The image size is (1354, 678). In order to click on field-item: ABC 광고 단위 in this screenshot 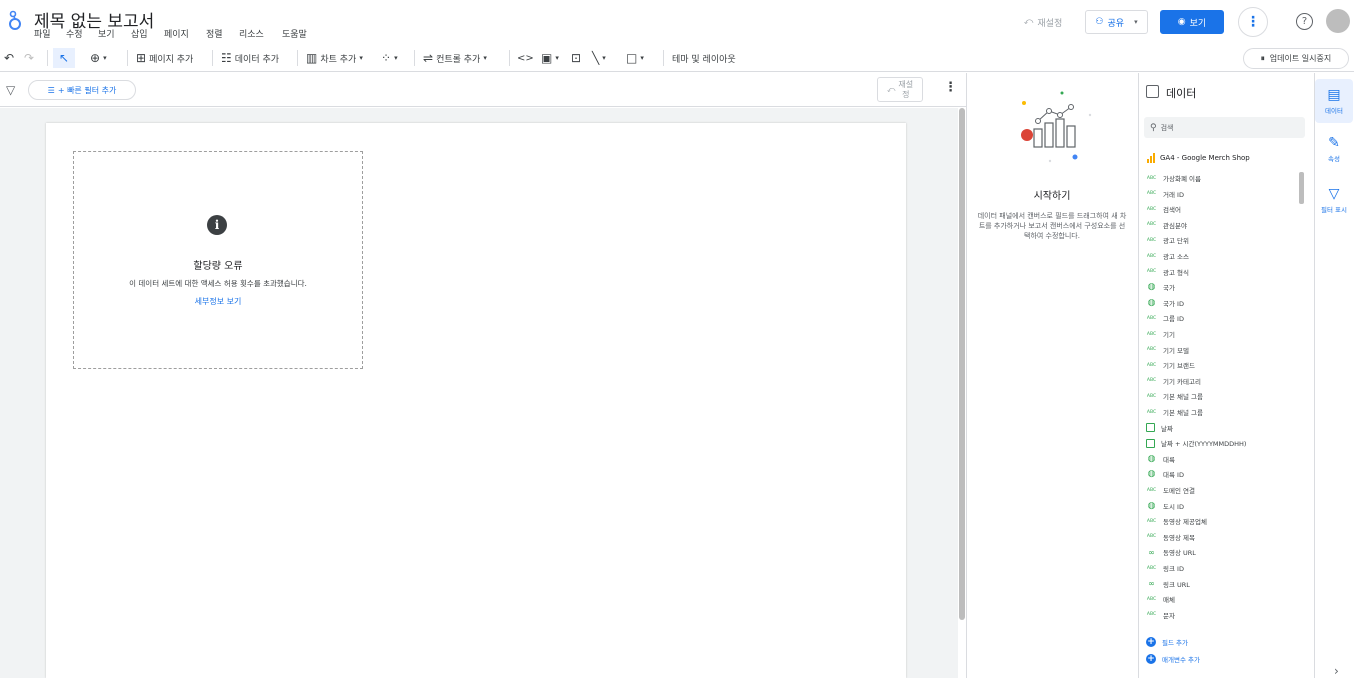, I will do `click(1167, 240)`.